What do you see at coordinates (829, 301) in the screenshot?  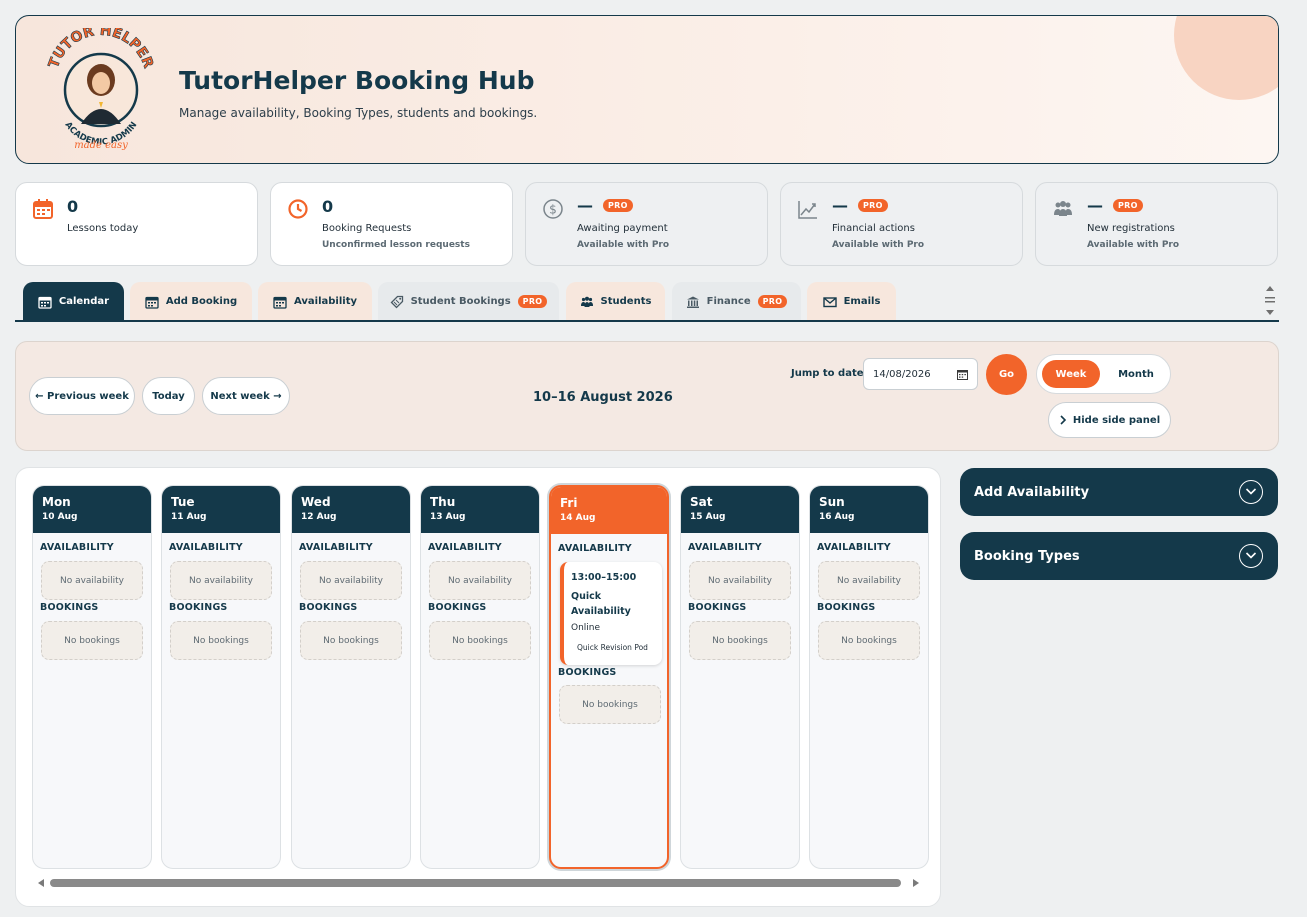 I see `mail-icon` at bounding box center [829, 301].